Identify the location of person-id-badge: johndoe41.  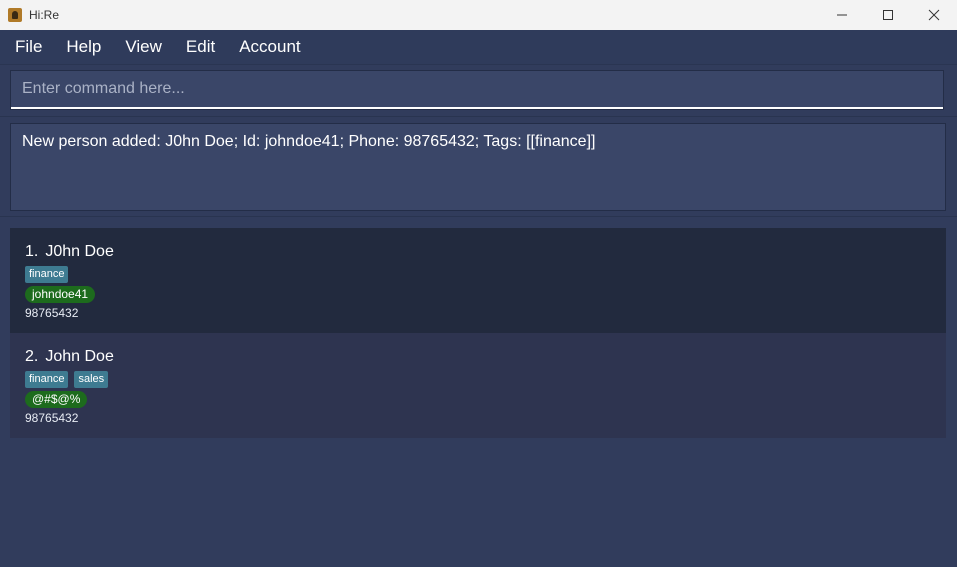
(60, 294).